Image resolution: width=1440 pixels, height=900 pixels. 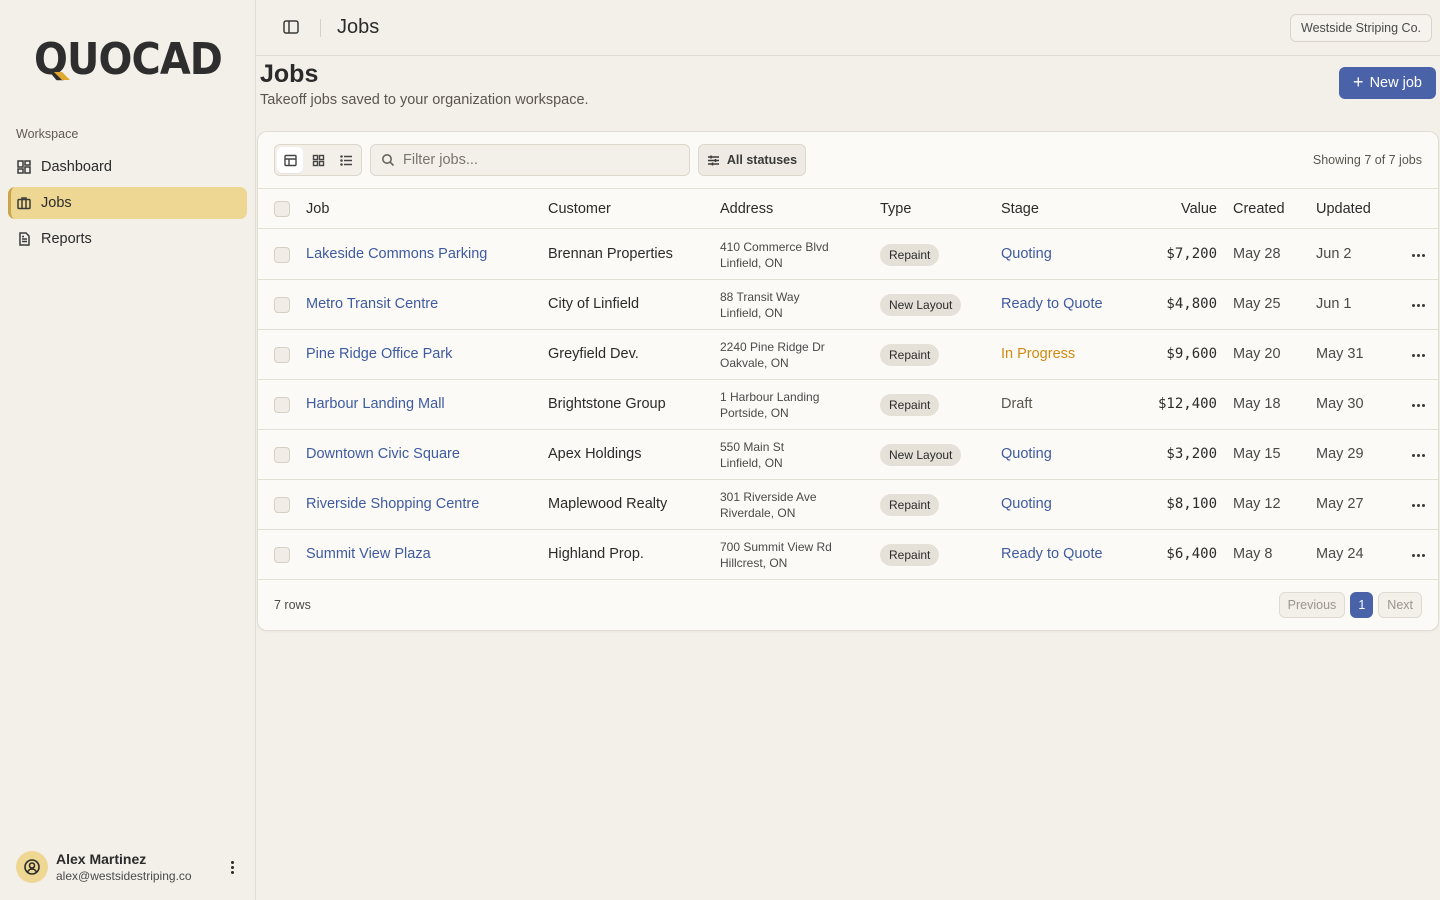 What do you see at coordinates (56, 203) in the screenshot?
I see `sidebar-item-label: Jobs` at bounding box center [56, 203].